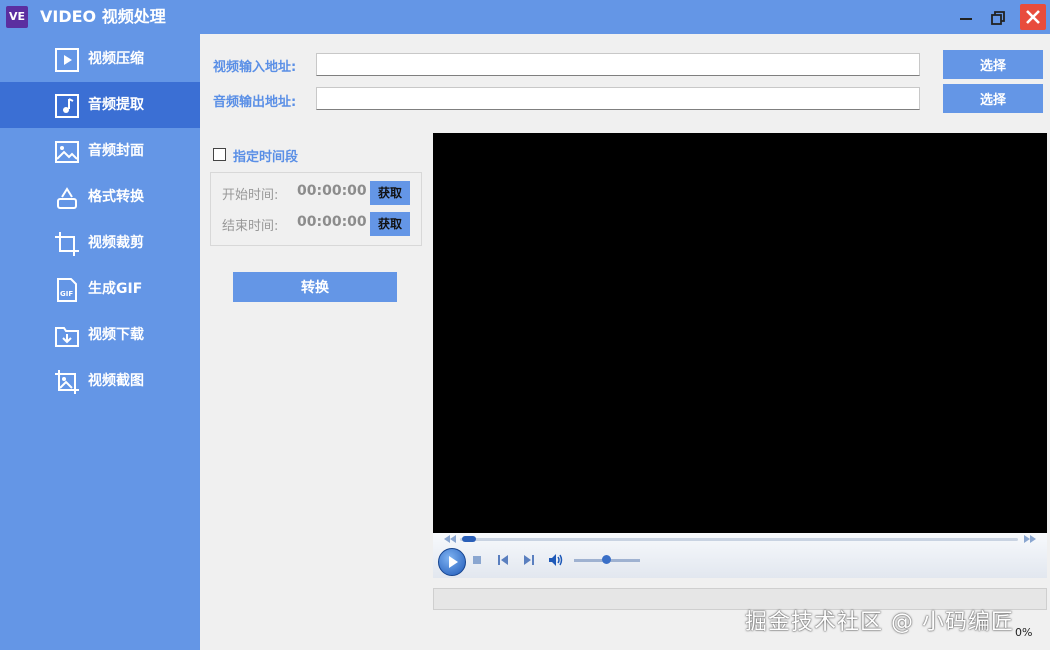 The width and height of the screenshot is (1050, 650). What do you see at coordinates (67, 337) in the screenshot?
I see `download-folder-icon` at bounding box center [67, 337].